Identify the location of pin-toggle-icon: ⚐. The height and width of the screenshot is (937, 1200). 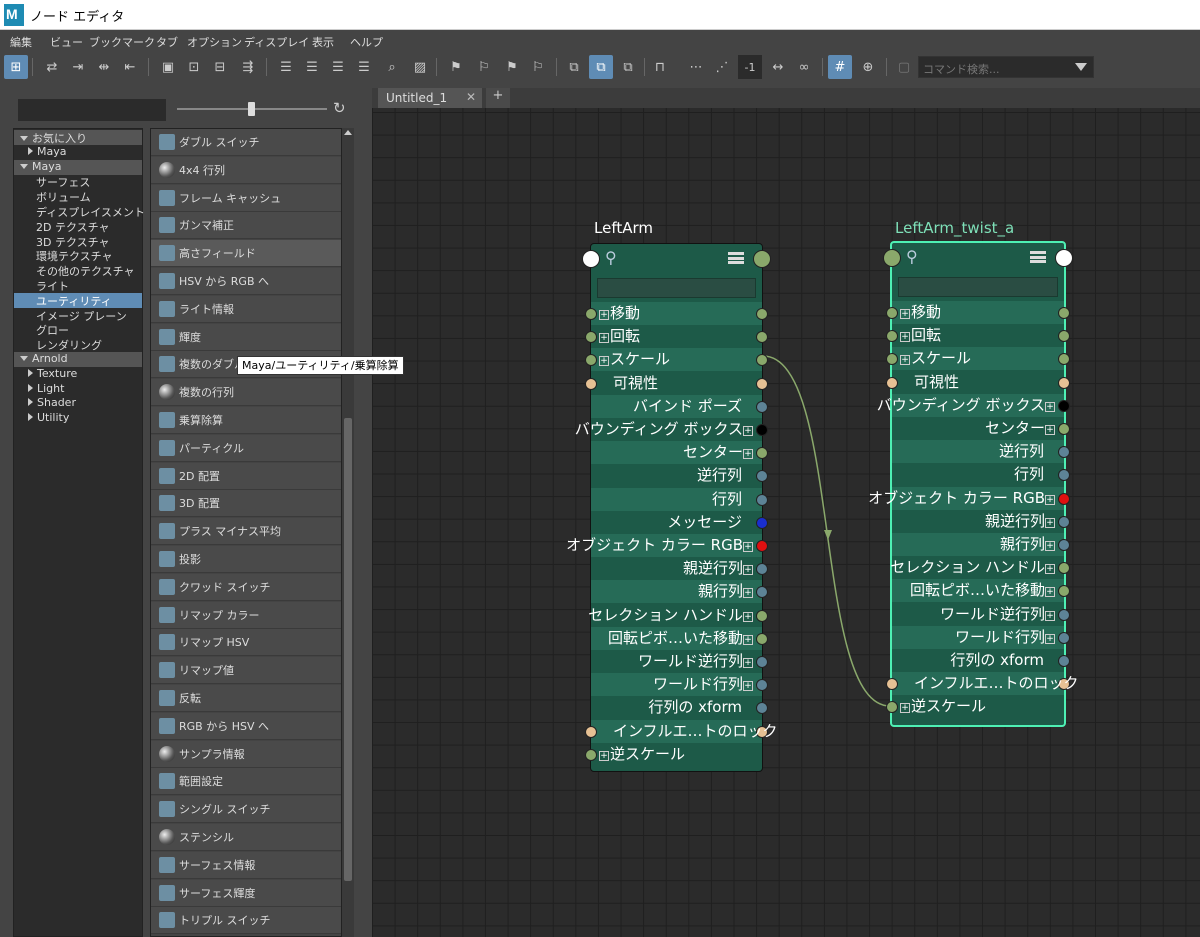
(538, 67).